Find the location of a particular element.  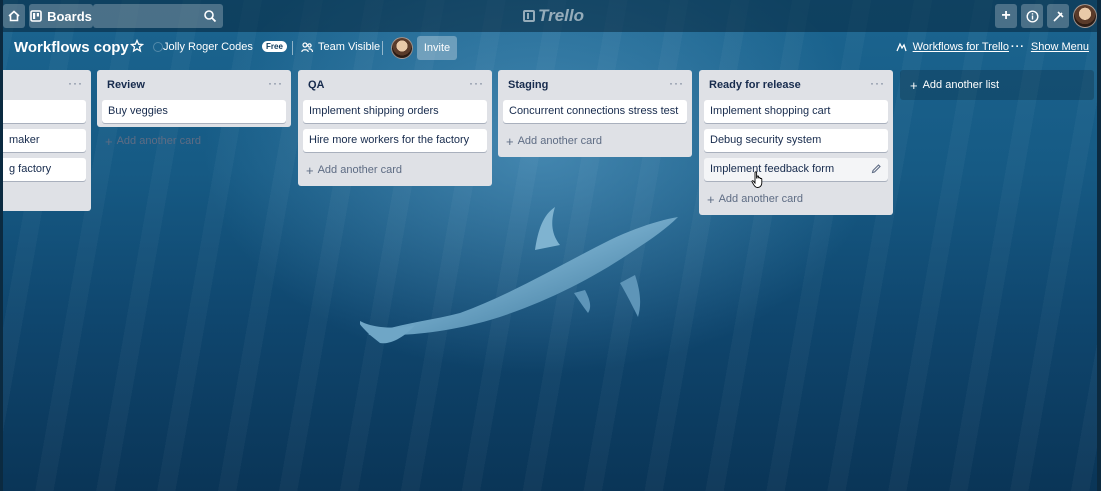

trello-logo: Trello is located at coordinates (553, 16).